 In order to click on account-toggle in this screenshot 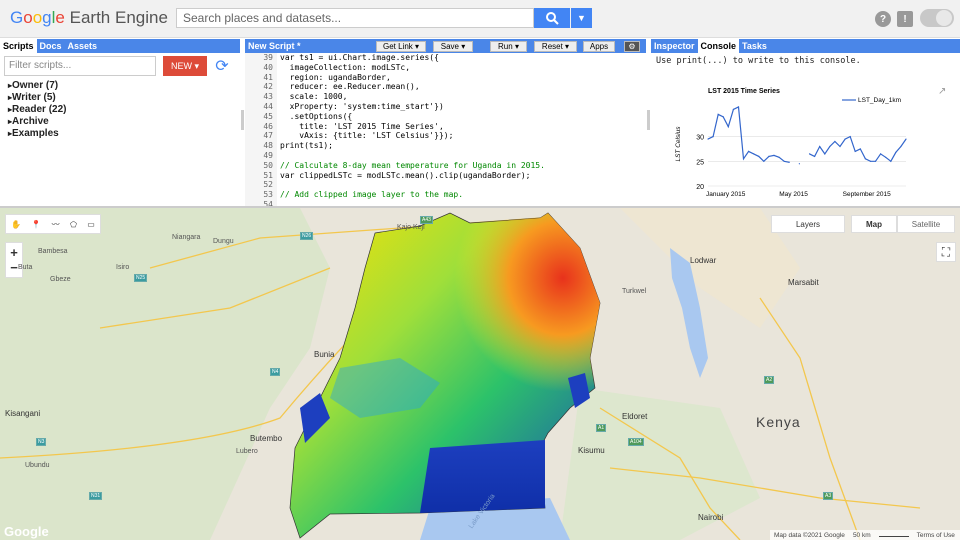, I will do `click(937, 18)`.